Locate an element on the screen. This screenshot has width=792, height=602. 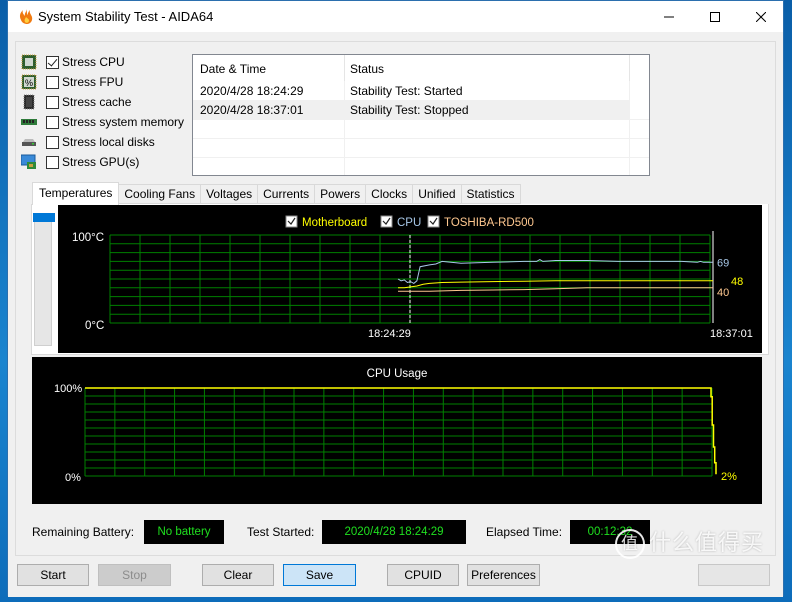
clear-button: Clear is located at coordinates (238, 575).